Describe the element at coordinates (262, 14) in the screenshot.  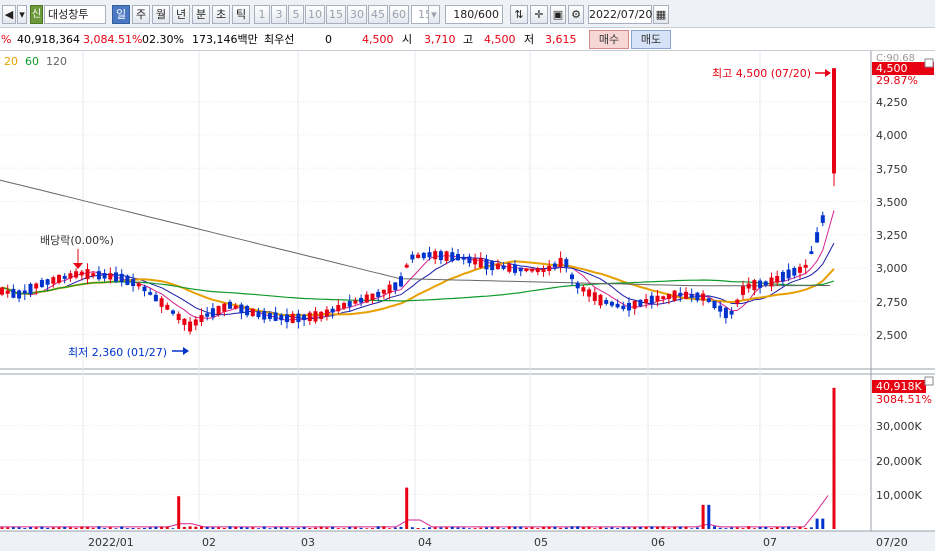
I see `interval-1-button: 1` at that location.